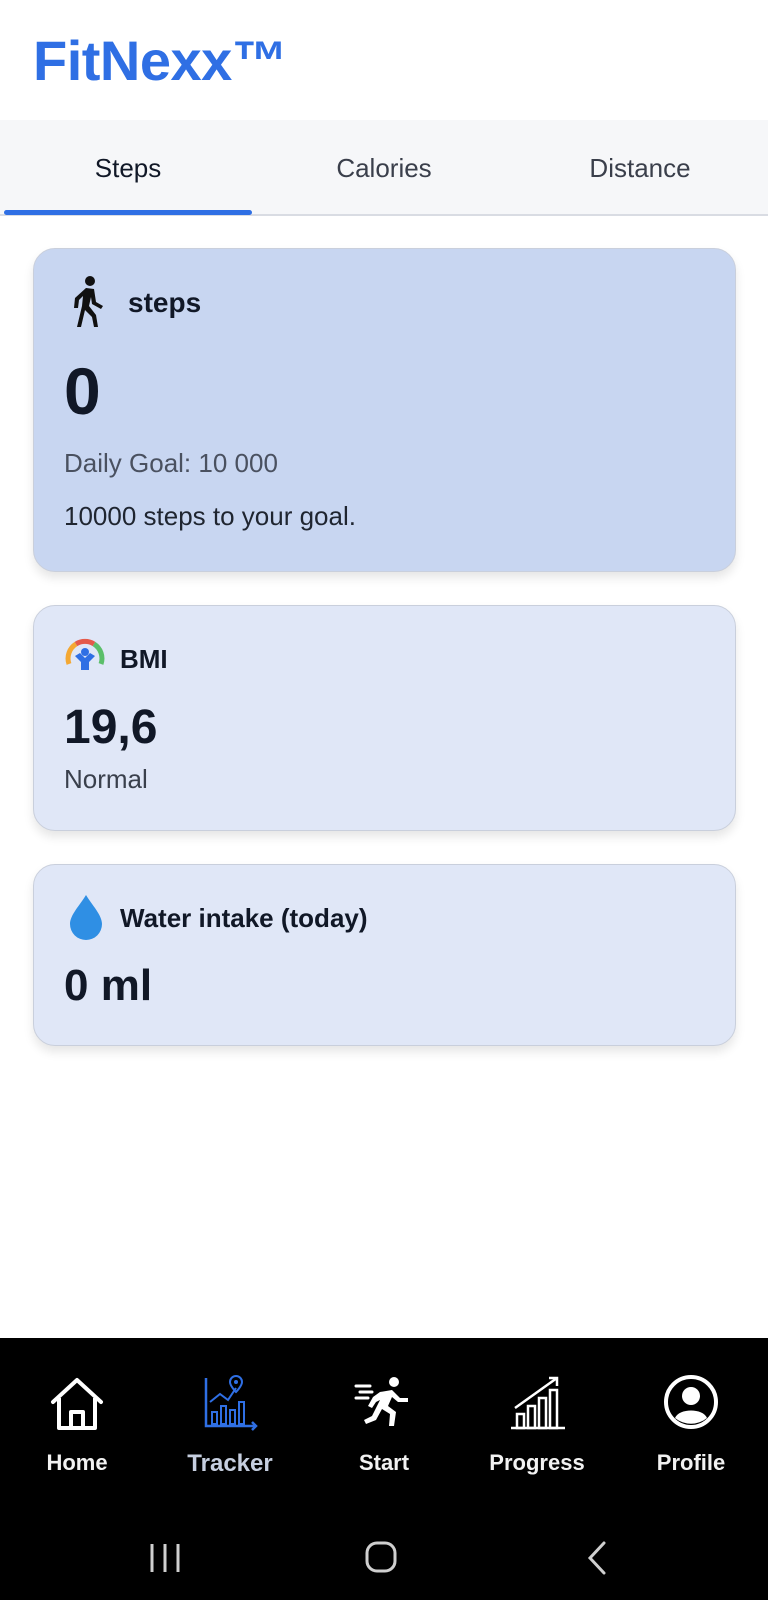 The height and width of the screenshot is (1600, 768). Describe the element at coordinates (111, 727) in the screenshot. I see `bmi-value: 19,6` at that location.